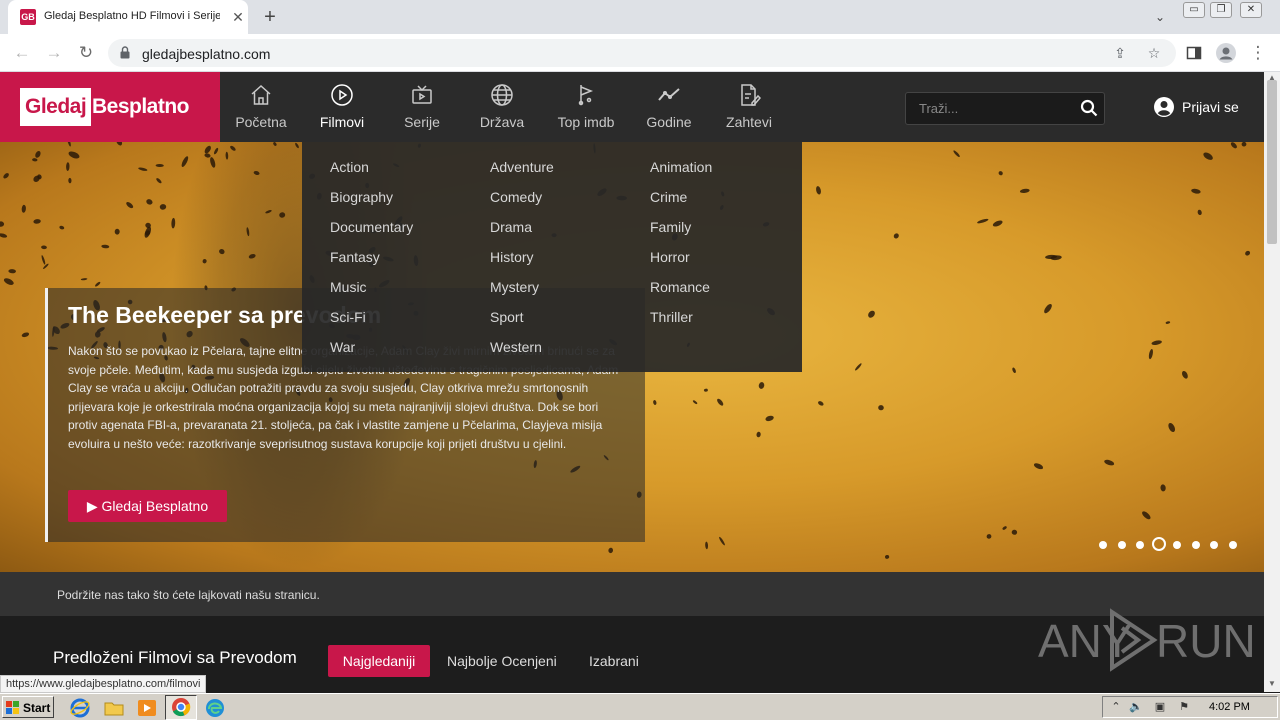 This screenshot has width=1280, height=720. I want to click on profile-avatar-icon, so click(1226, 53).